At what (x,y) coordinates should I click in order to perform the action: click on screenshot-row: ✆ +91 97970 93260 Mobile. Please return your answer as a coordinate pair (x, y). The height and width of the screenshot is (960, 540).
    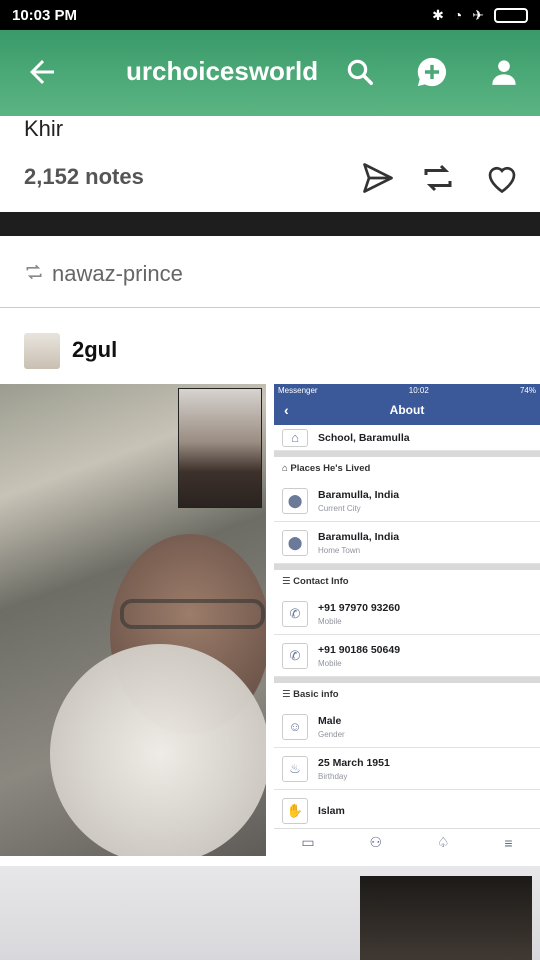
    Looking at the image, I should click on (407, 614).